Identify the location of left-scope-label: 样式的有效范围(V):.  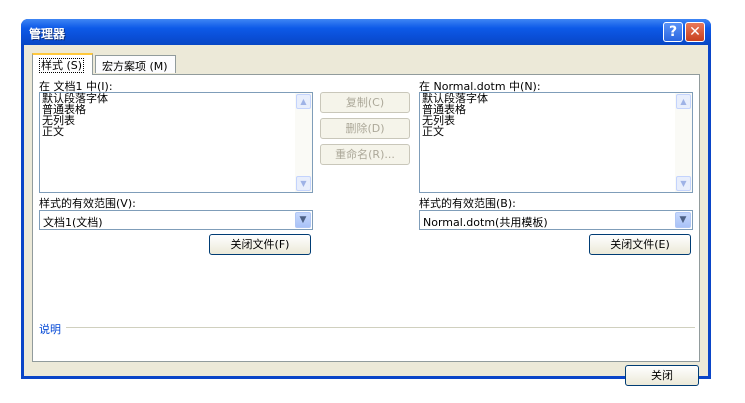
(87, 203).